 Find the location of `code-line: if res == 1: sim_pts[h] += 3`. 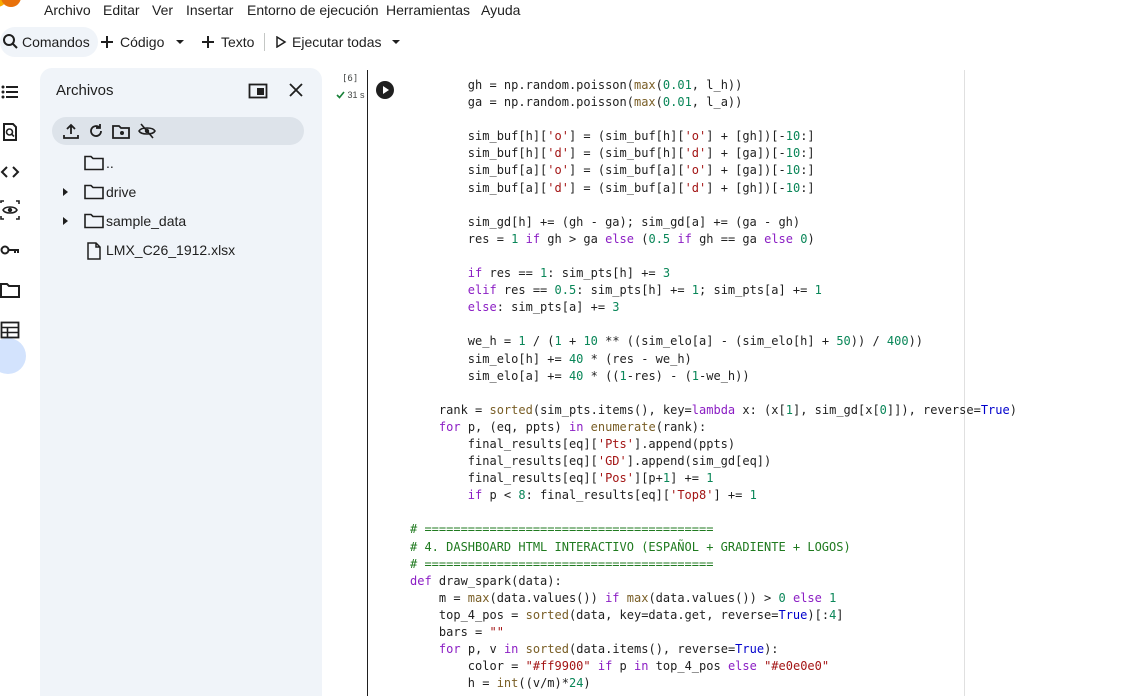

code-line: if res == 1: sim_pts[h] += 3 is located at coordinates (569, 273).